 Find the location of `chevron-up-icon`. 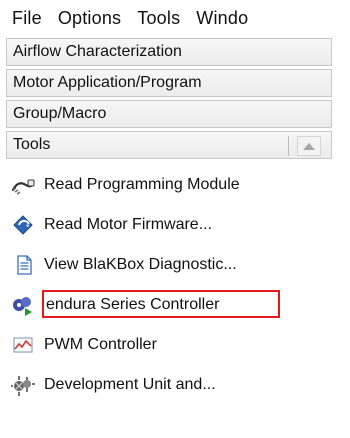

chevron-up-icon is located at coordinates (309, 146).